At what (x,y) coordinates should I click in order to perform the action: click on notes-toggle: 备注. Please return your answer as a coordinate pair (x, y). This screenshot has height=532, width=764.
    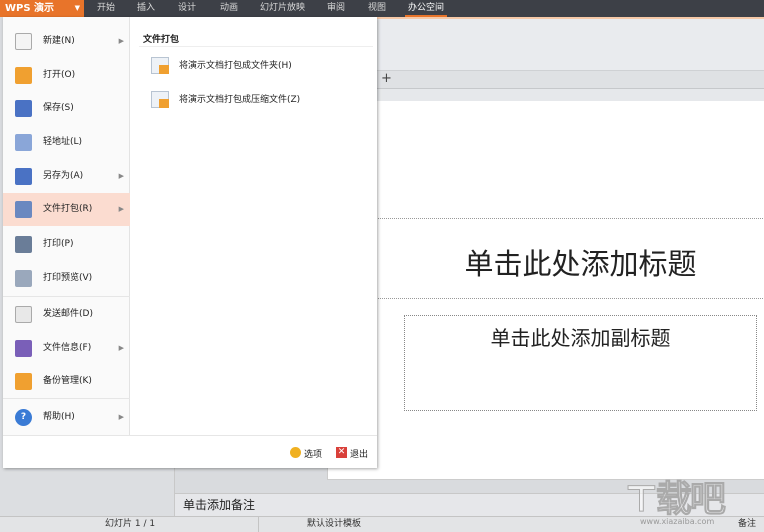
    Looking at the image, I should click on (747, 524).